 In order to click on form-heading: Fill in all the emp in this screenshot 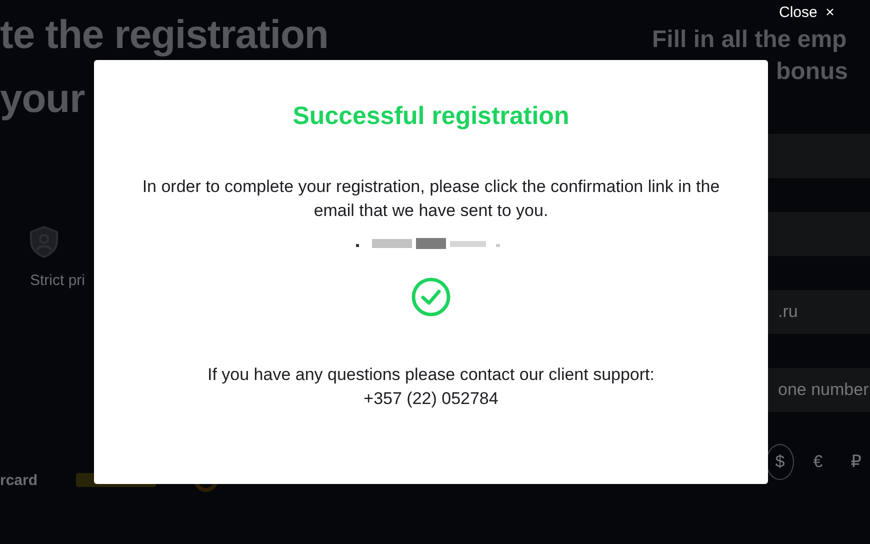, I will do `click(749, 40)`.